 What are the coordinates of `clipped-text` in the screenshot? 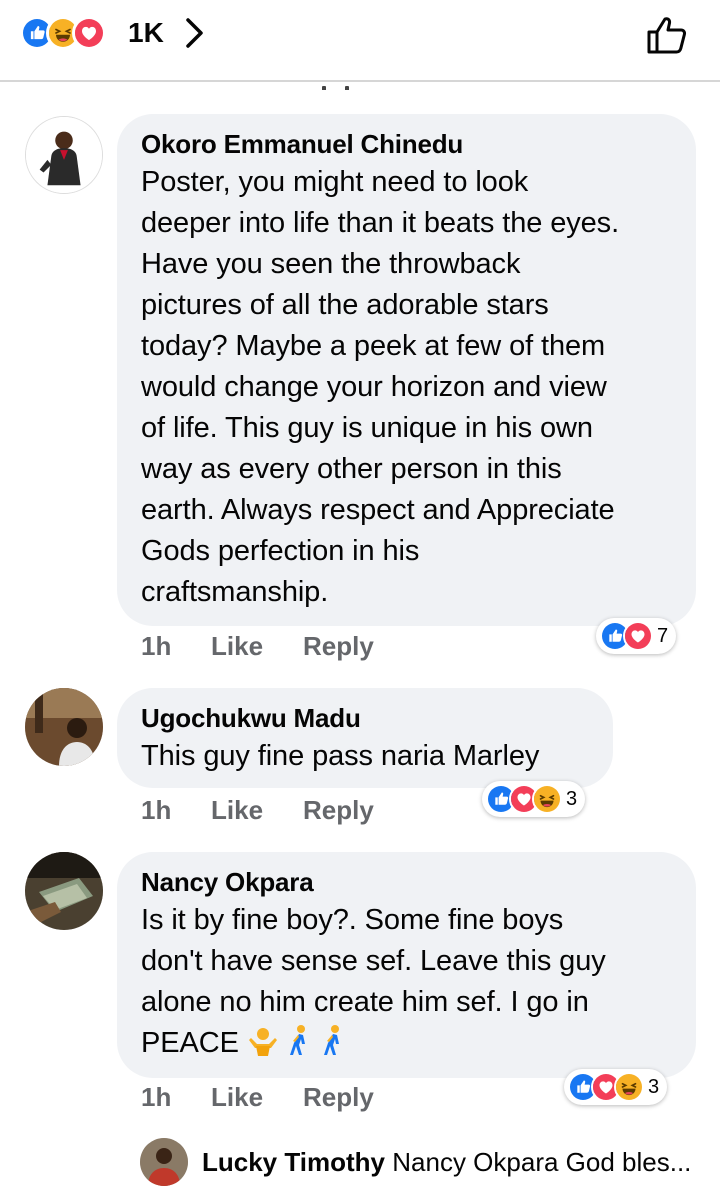 It's located at (352, 85).